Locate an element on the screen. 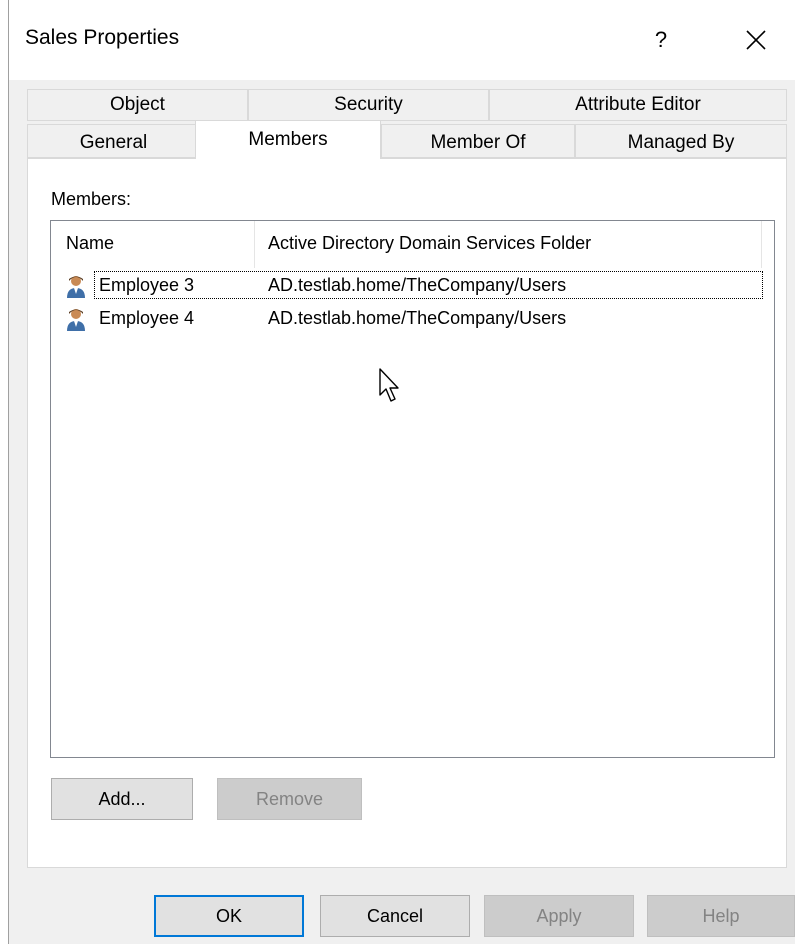 This screenshot has height=944, width=795. tab-members: Members is located at coordinates (288, 139).